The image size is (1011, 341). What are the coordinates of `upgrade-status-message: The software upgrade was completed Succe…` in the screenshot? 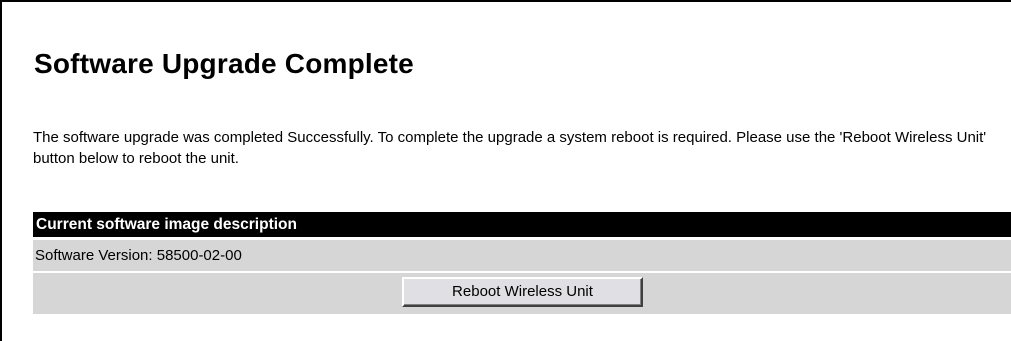 It's located at (510, 148).